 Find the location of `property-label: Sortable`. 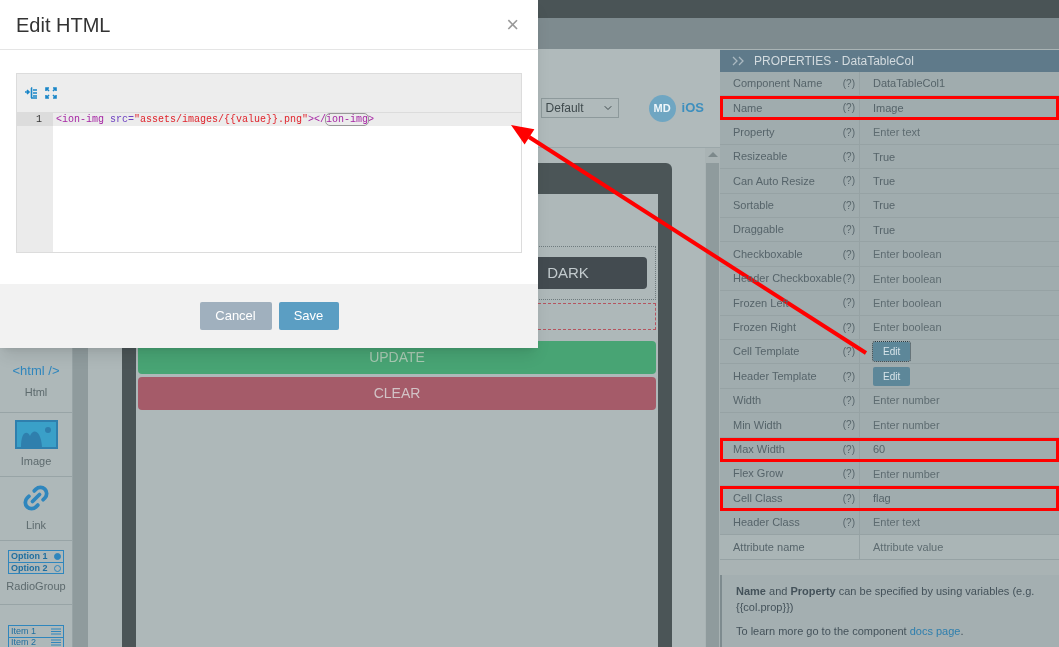

property-label: Sortable is located at coordinates (753, 206).